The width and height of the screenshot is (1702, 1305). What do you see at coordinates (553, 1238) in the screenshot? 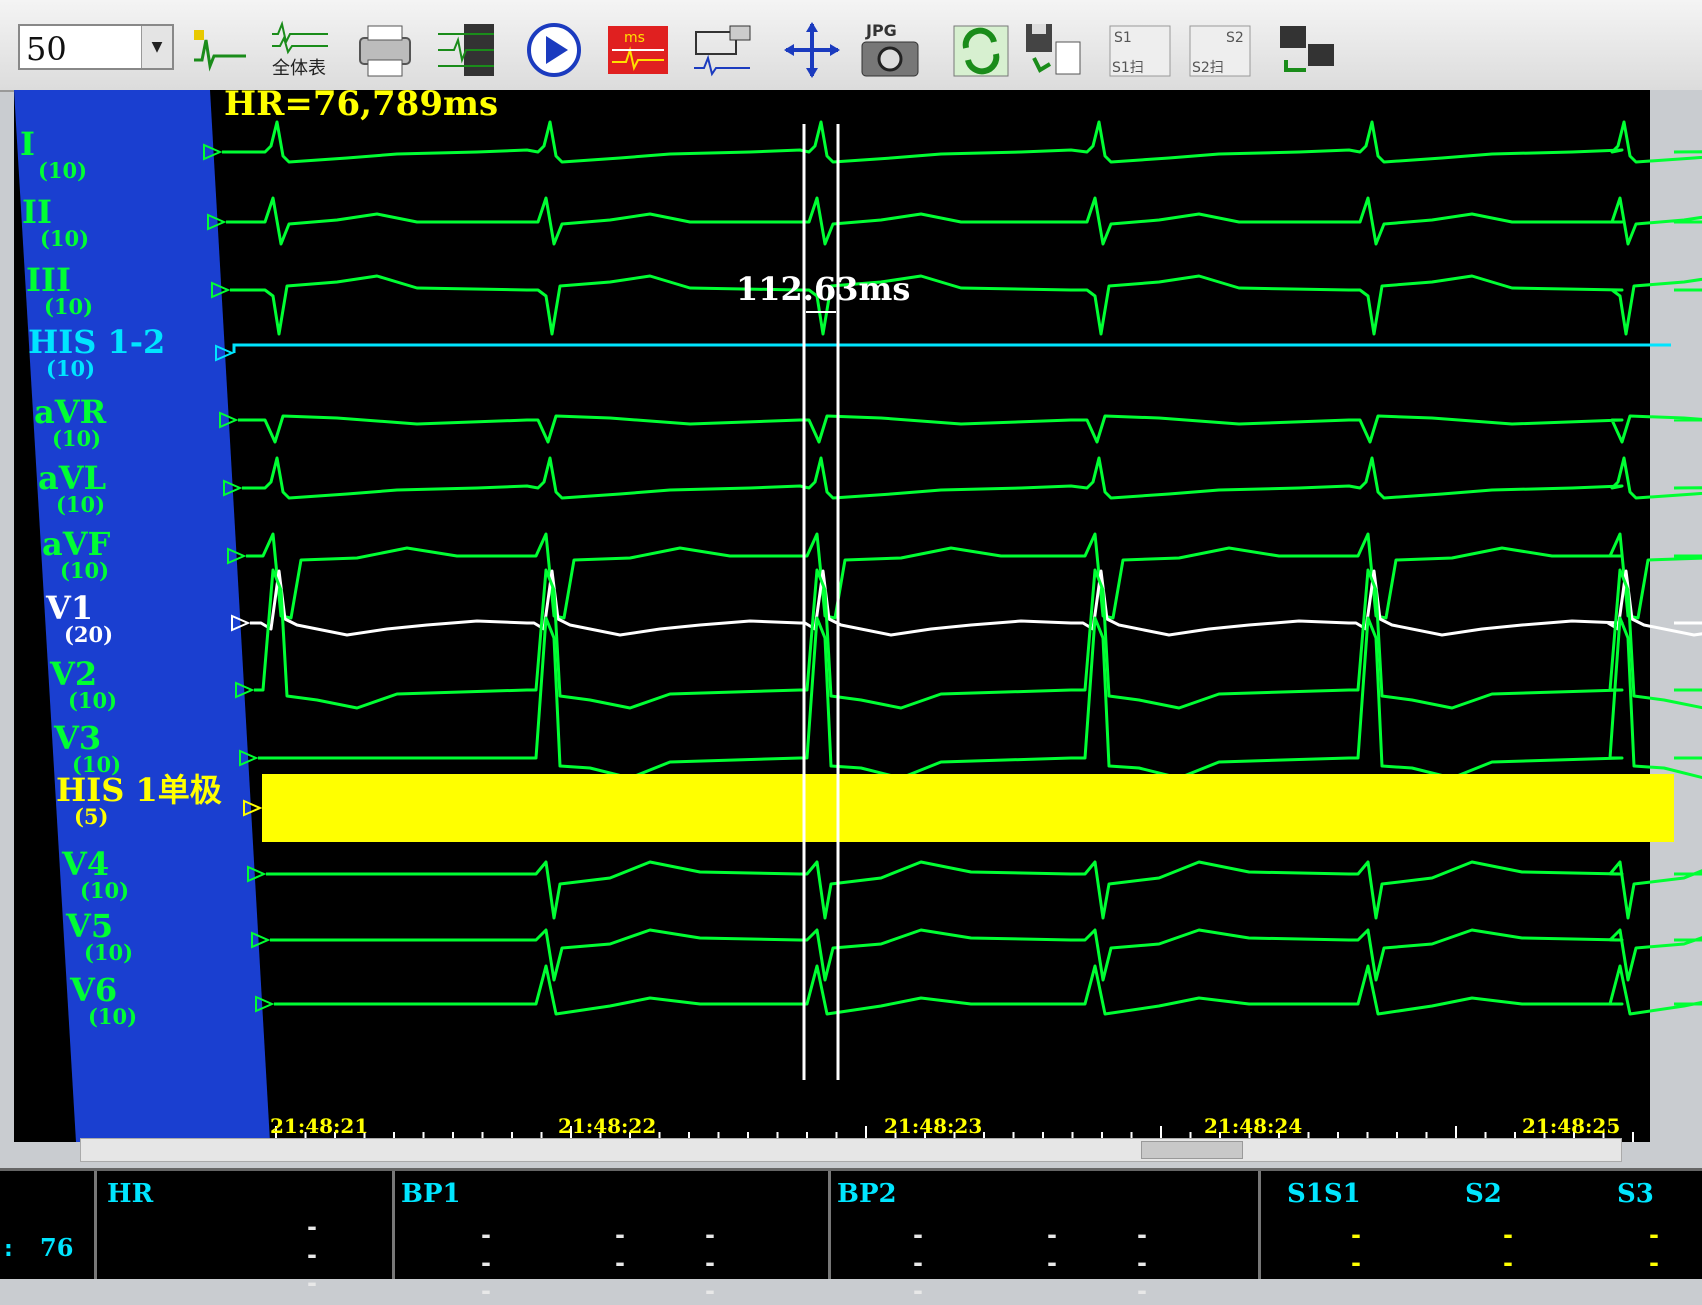
I see `bp1-panel: BP1 --- -- ---` at bounding box center [553, 1238].